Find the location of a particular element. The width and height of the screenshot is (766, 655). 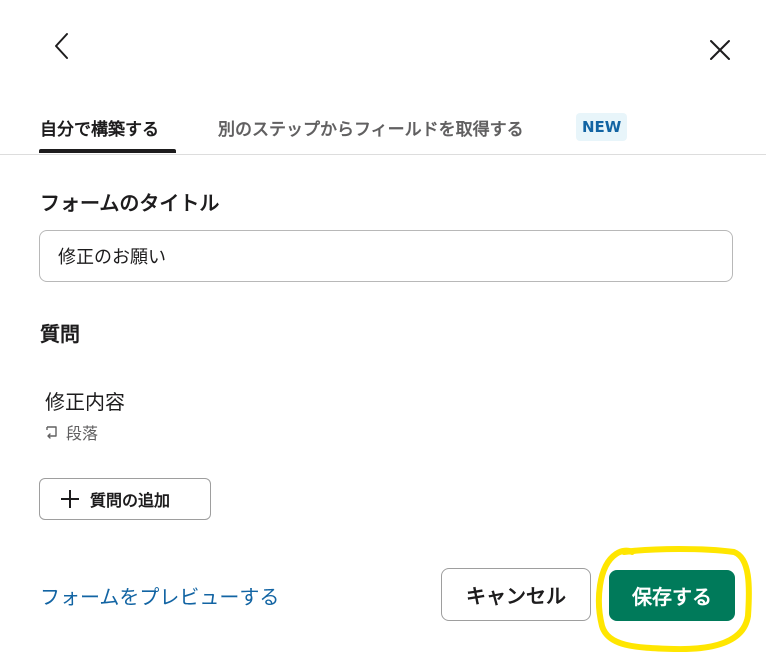

questions-label: 質問 is located at coordinates (60, 334).